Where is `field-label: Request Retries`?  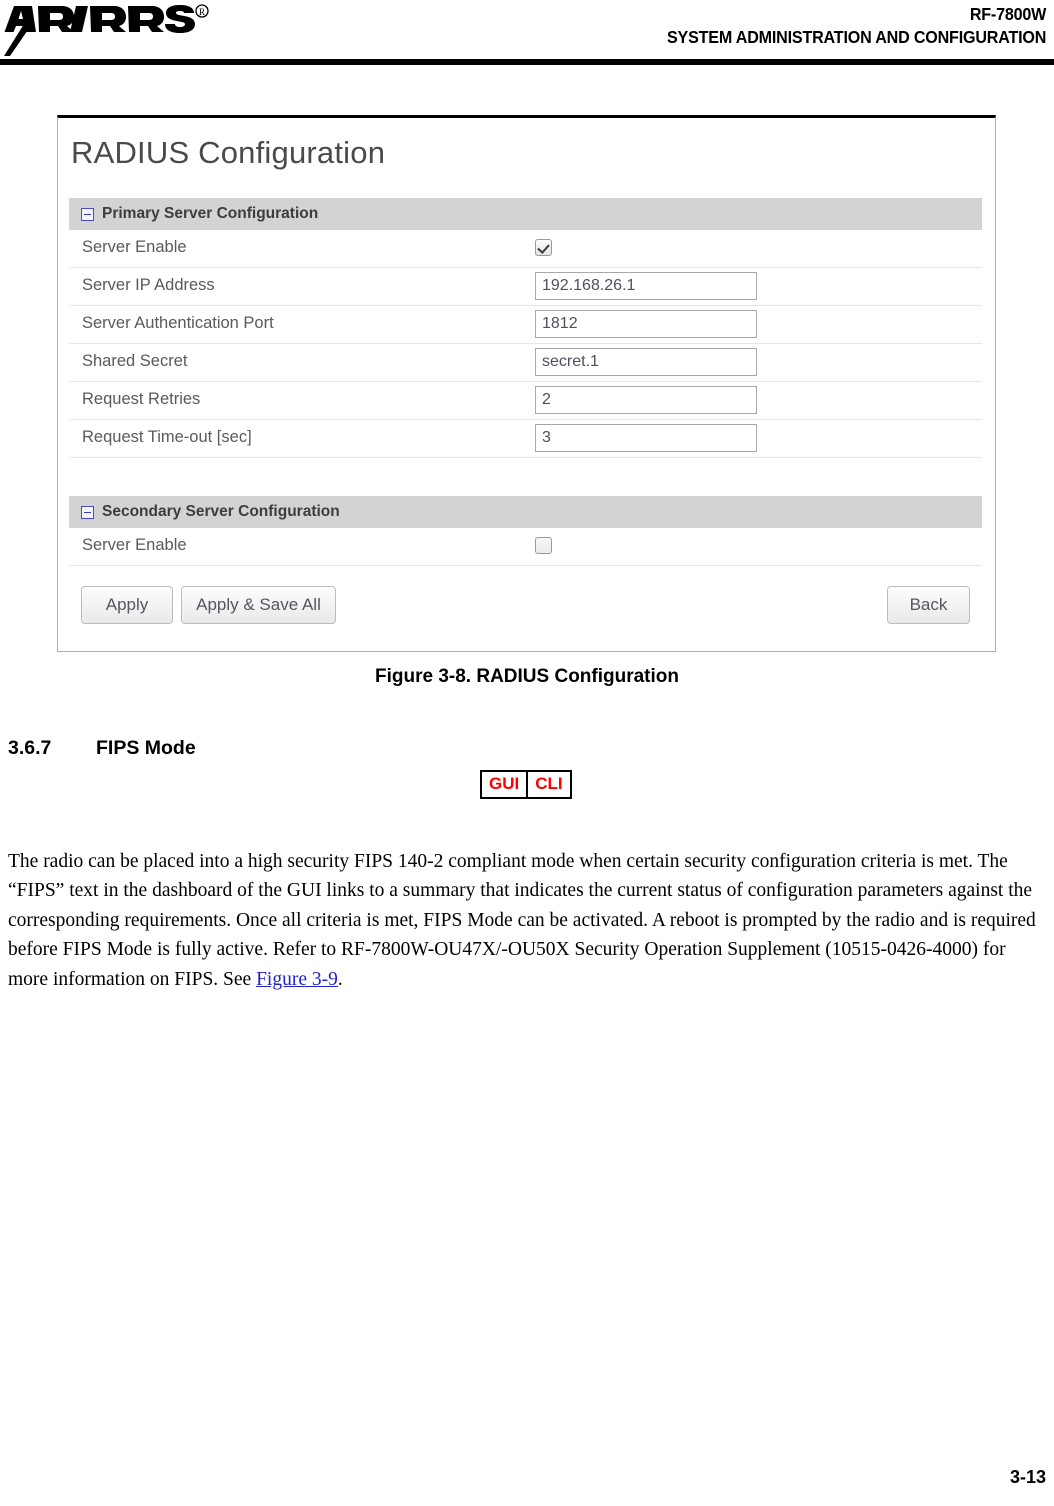
field-label: Request Retries is located at coordinates (141, 399).